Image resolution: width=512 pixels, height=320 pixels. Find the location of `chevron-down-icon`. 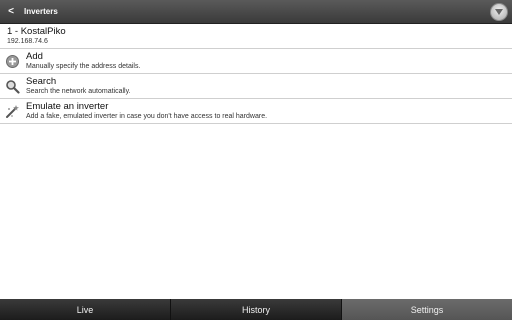

chevron-down-icon is located at coordinates (499, 12).